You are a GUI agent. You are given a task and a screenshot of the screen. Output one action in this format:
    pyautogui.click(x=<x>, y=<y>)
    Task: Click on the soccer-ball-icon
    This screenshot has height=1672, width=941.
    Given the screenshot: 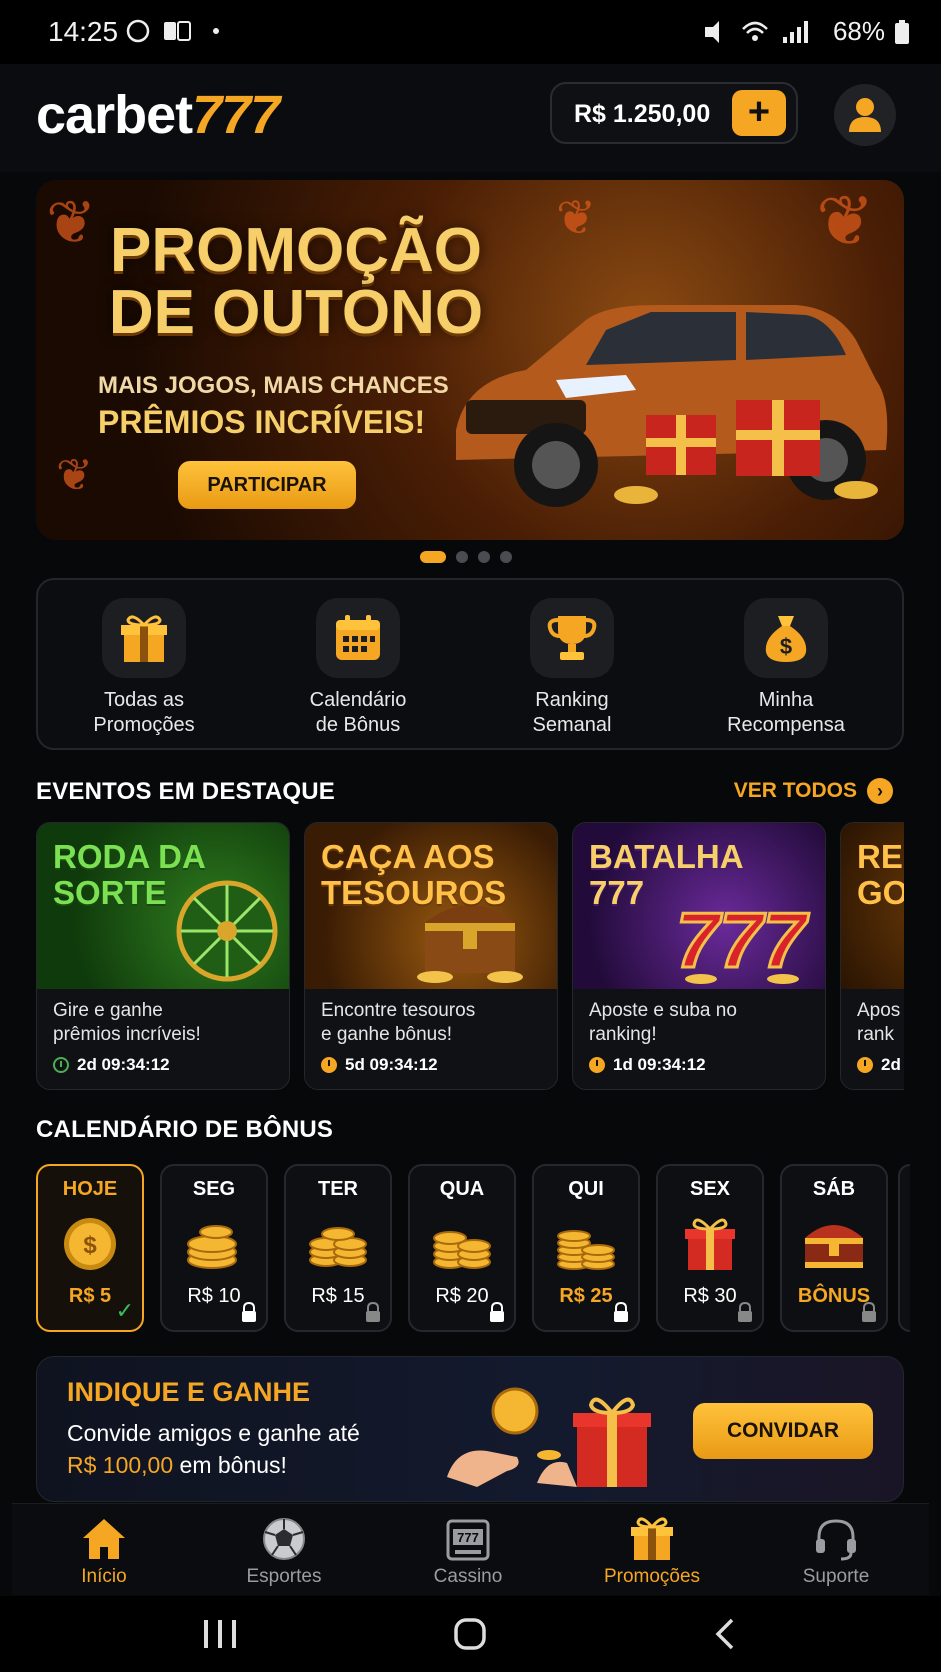 What is the action you would take?
    pyautogui.click(x=284, y=1539)
    